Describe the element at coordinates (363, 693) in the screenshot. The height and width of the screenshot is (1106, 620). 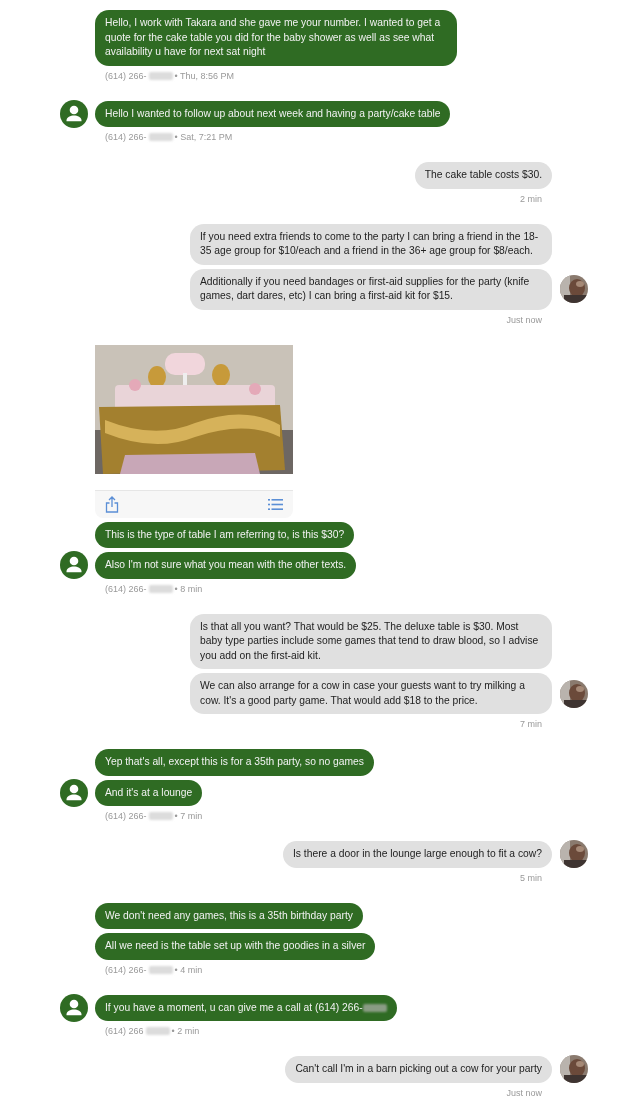
I see `message-text: We can also arrange for a cow in case your guests want to try milking a cow. It's a good party game. That would add $18 to the price.` at that location.